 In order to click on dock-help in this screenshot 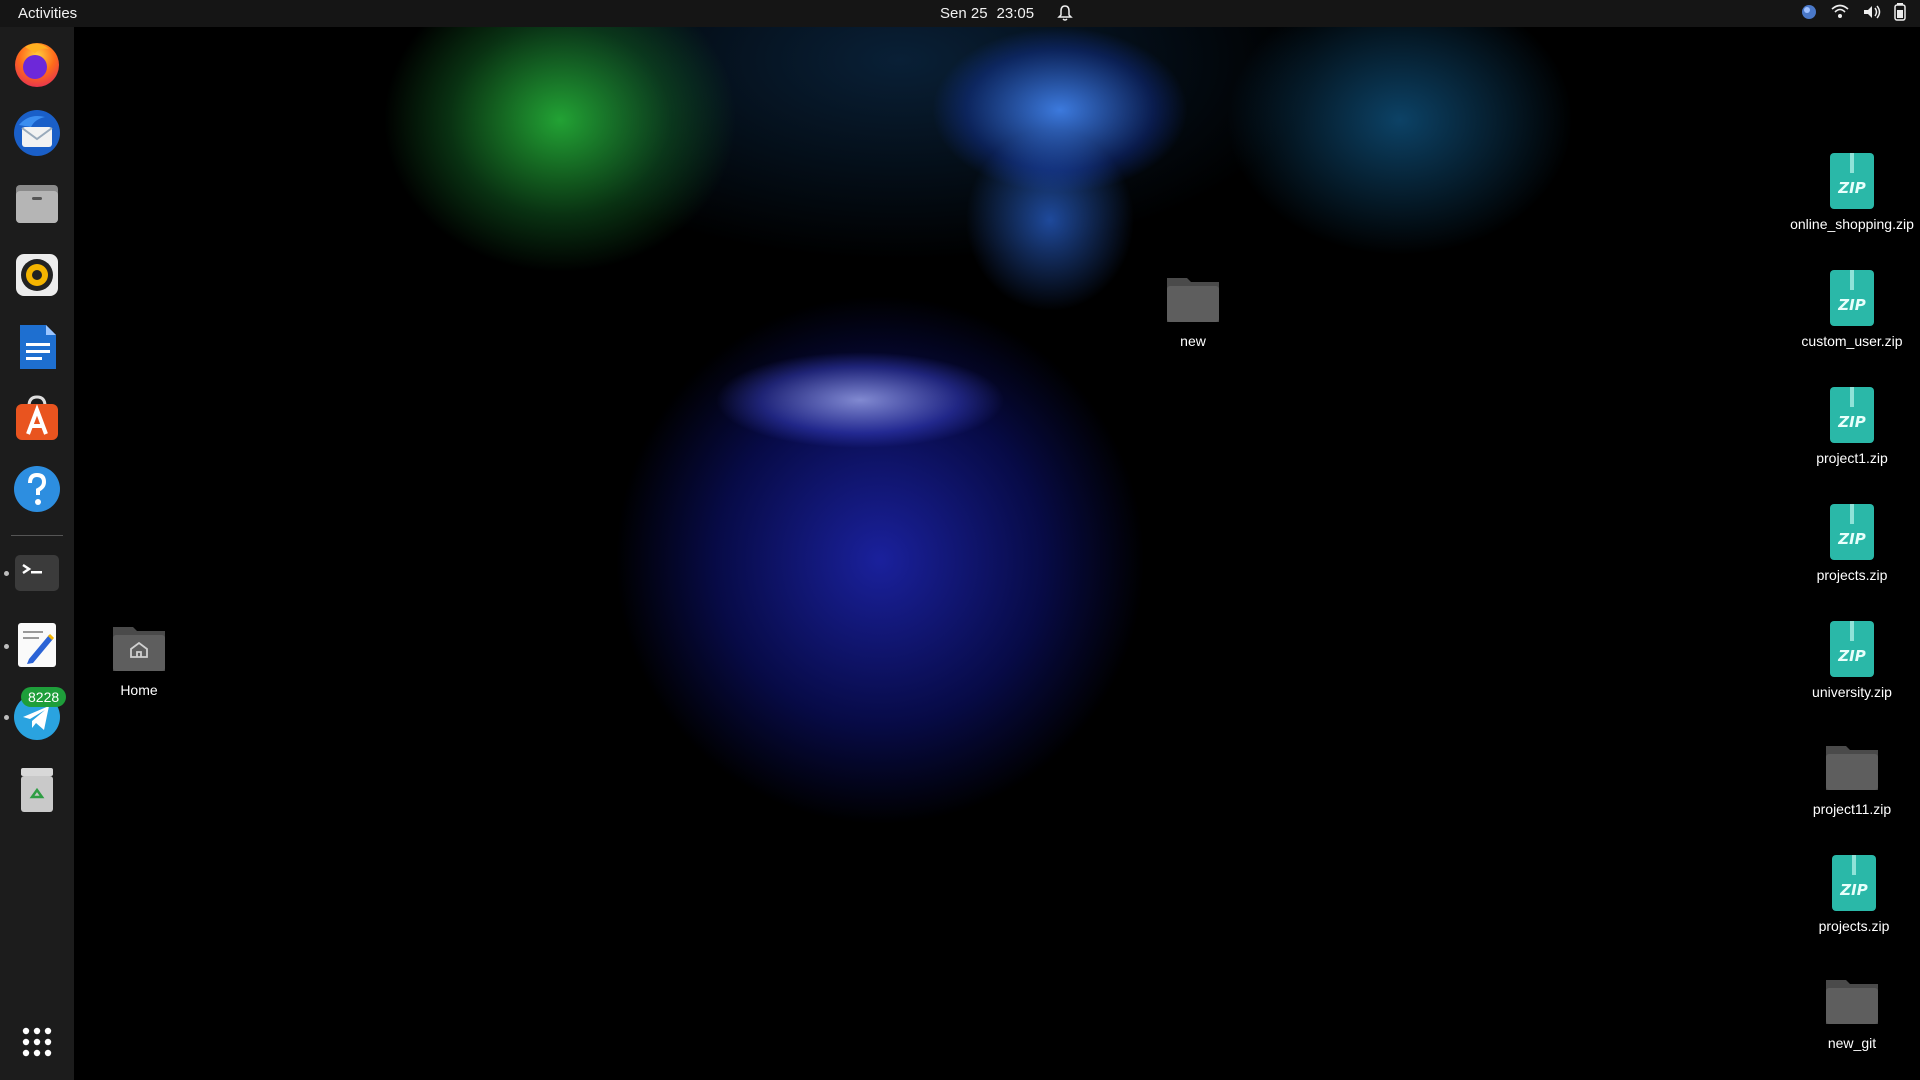, I will do `click(37, 489)`.